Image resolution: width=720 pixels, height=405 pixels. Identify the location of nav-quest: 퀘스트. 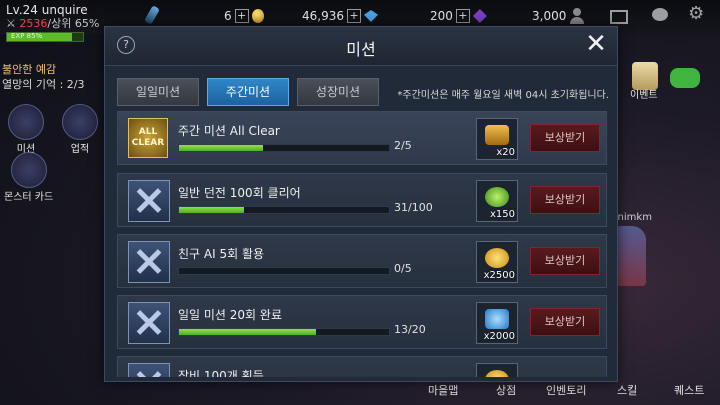
(689, 390).